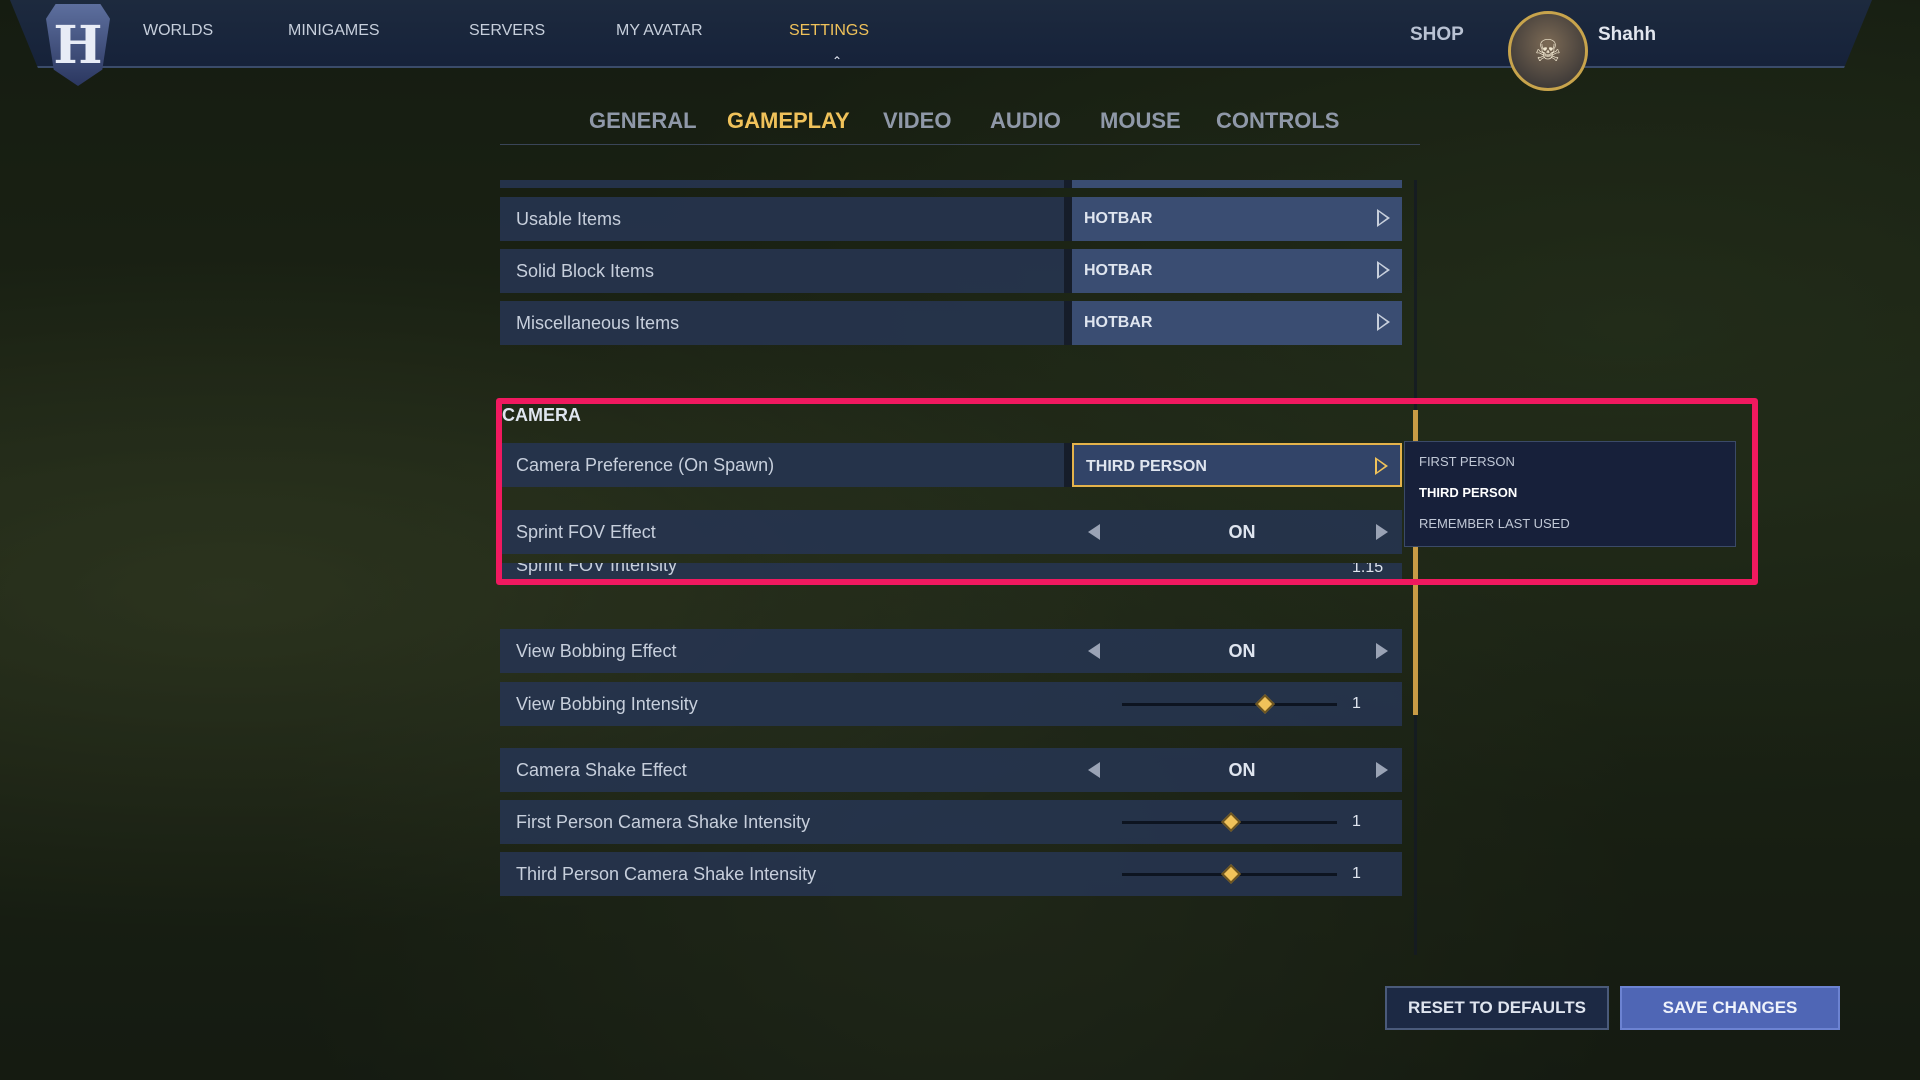 The image size is (1920, 1080). I want to click on setting-row-first-person-shake: First Person Camera Shake Intensity 1, so click(951, 822).